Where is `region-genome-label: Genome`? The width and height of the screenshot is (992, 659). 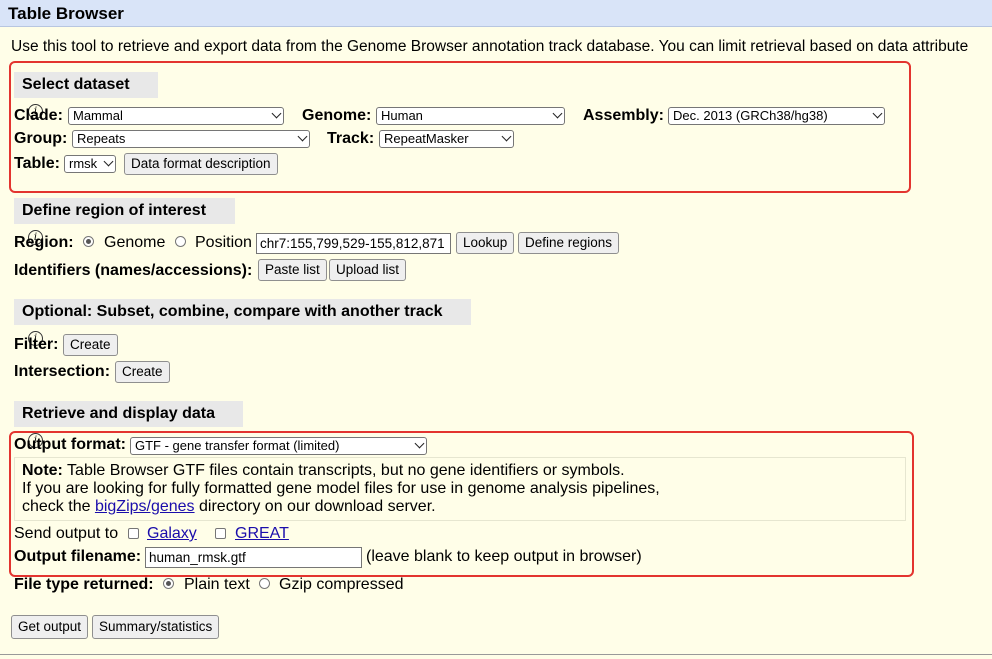 region-genome-label: Genome is located at coordinates (135, 242).